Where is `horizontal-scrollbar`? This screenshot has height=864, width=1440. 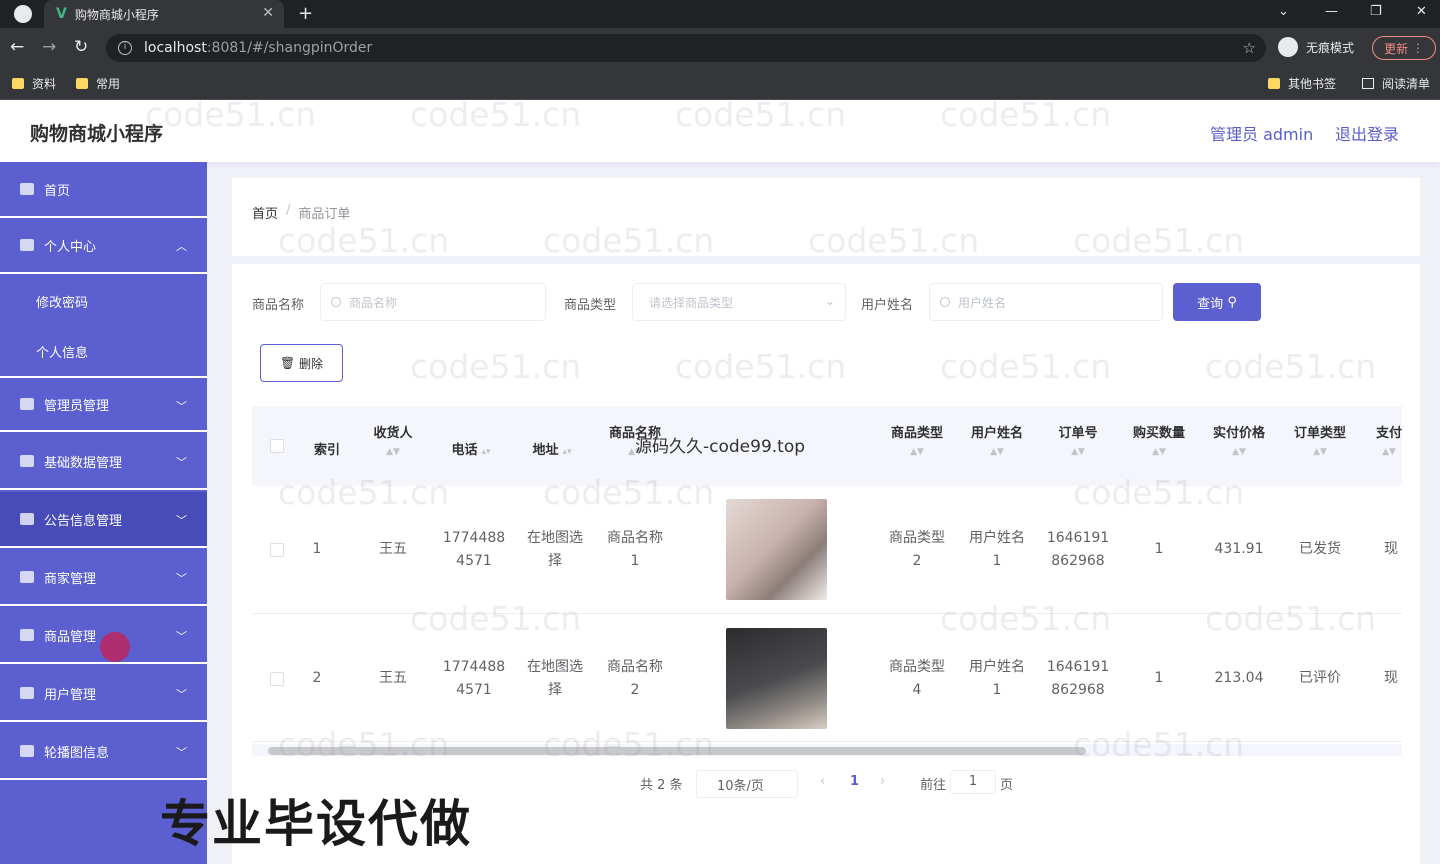
horizontal-scrollbar is located at coordinates (827, 750).